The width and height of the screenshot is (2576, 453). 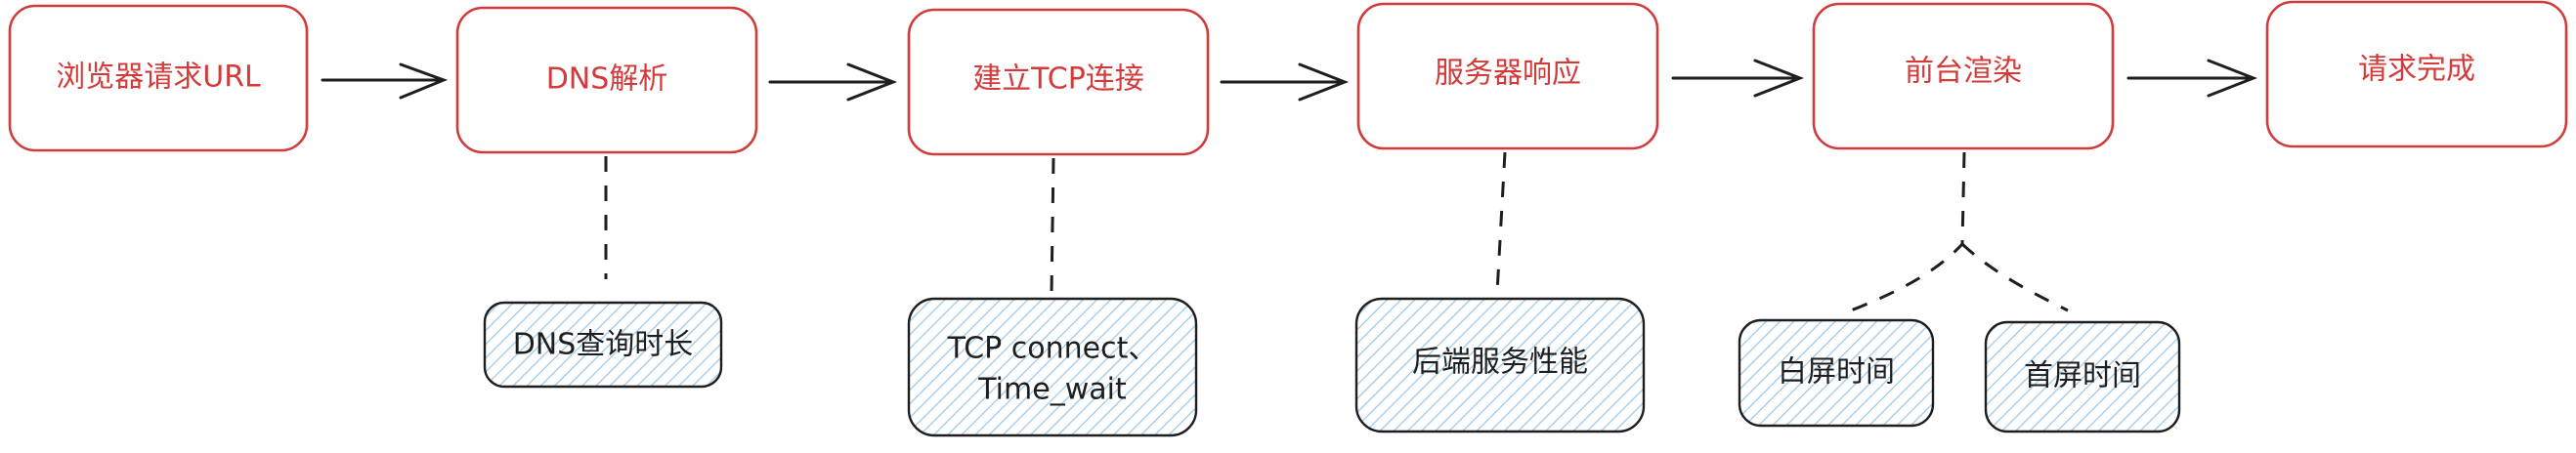 What do you see at coordinates (1052, 390) in the screenshot?
I see `metric-label: Time_wait` at bounding box center [1052, 390].